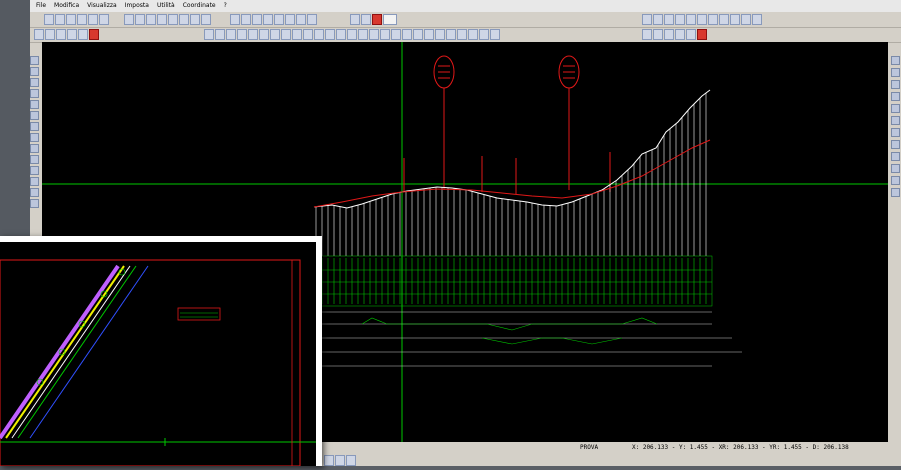 Image resolution: width=901 pixels, height=470 pixels. Describe the element at coordinates (41, 6) in the screenshot. I see `menu-file: File` at that location.